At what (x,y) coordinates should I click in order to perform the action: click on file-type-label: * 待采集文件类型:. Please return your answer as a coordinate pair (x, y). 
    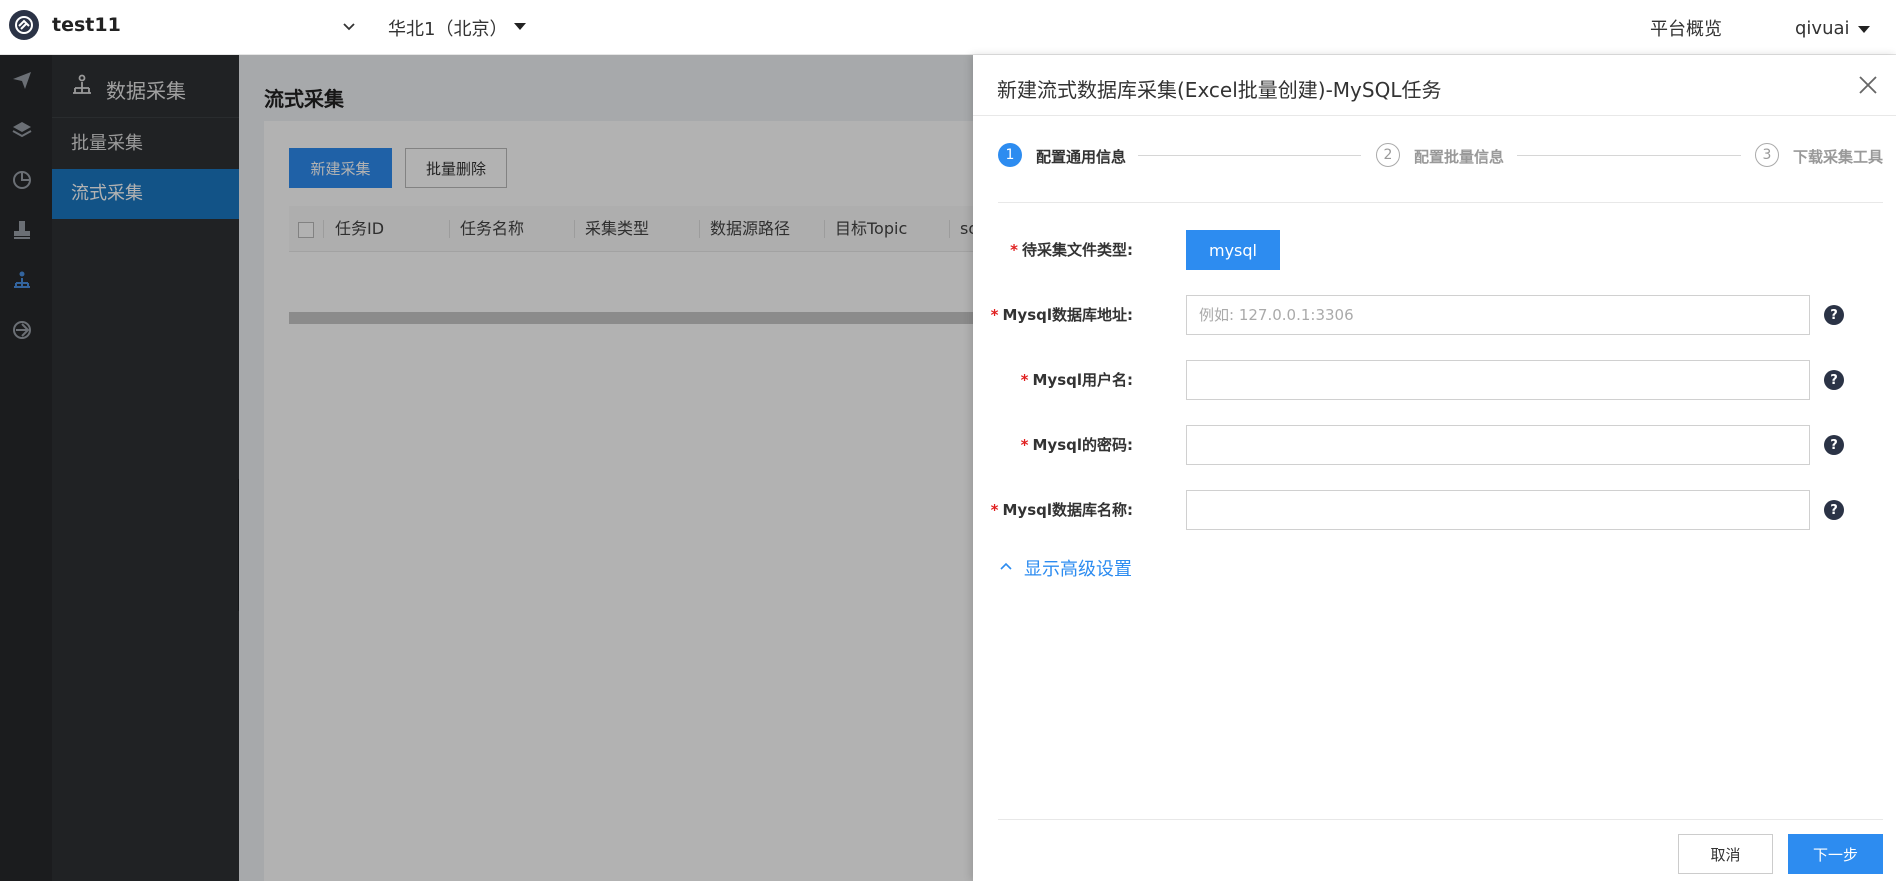
    Looking at the image, I should click on (1071, 250).